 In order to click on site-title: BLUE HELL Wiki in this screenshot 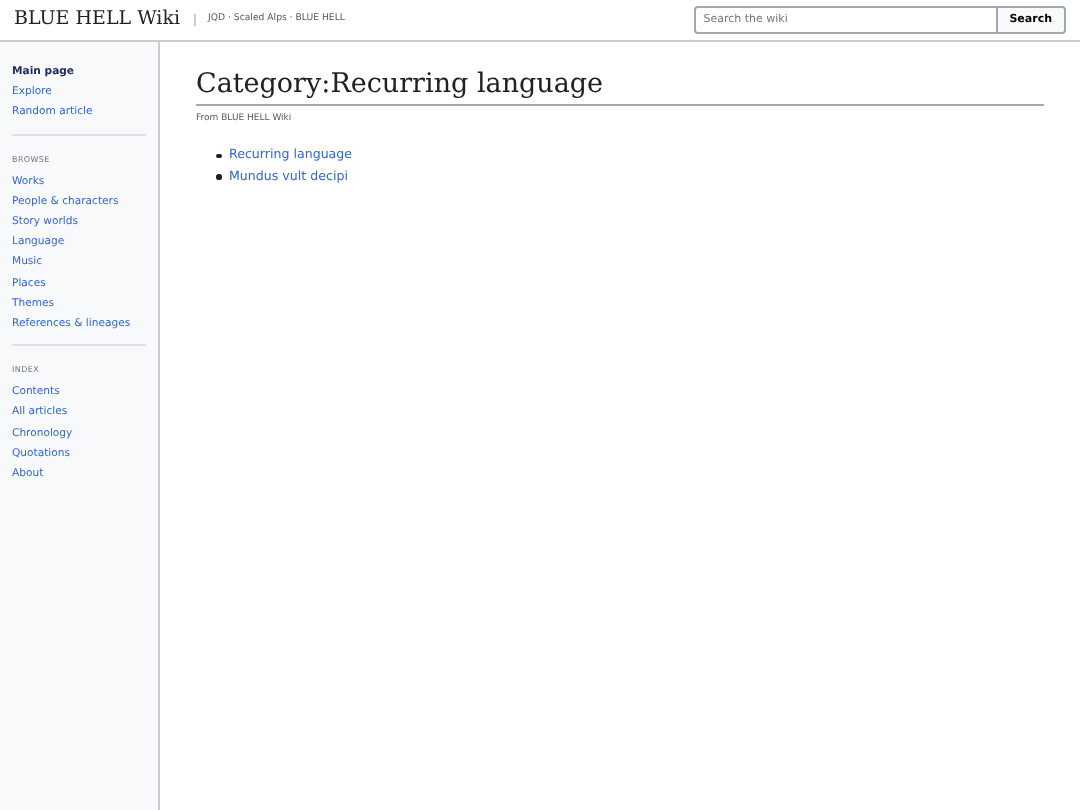, I will do `click(97, 20)`.